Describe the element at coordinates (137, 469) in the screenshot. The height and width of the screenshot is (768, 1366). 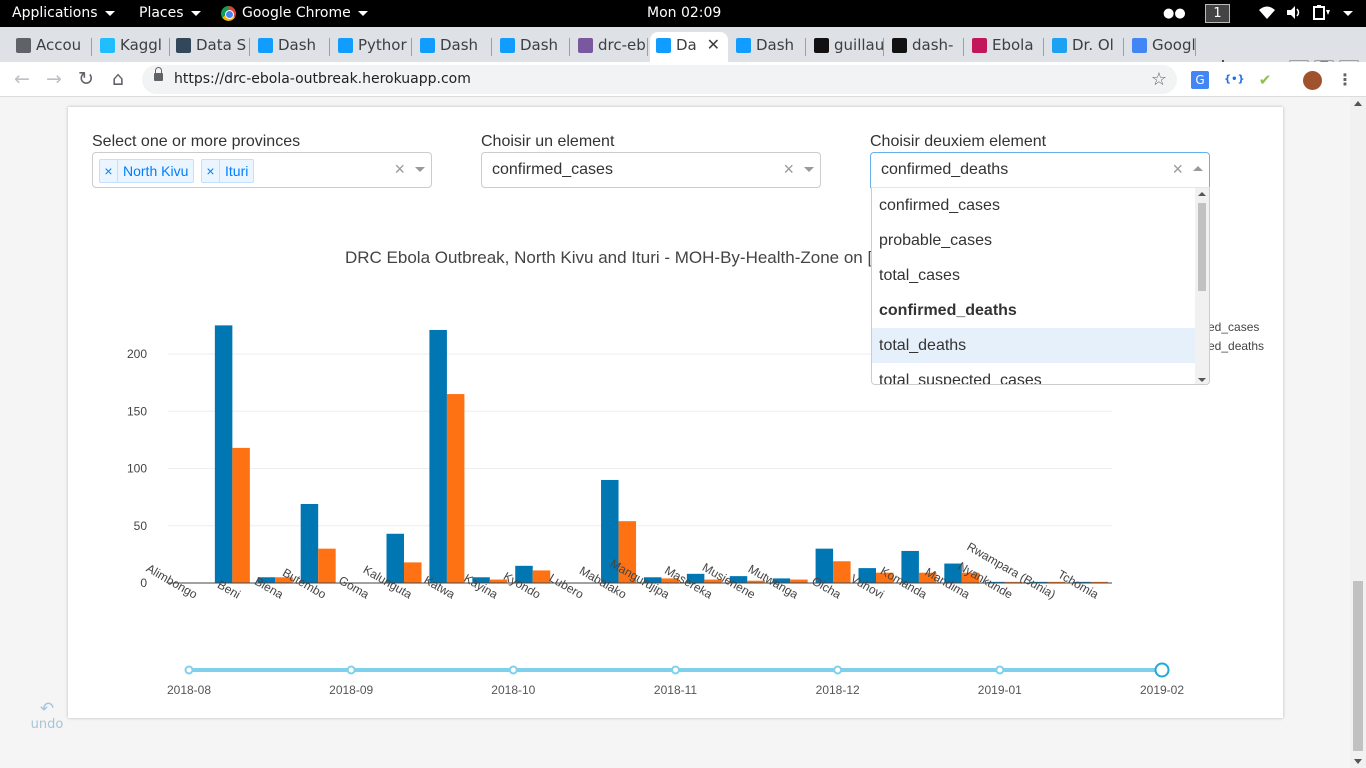
I see `y-tick-label: 100` at that location.